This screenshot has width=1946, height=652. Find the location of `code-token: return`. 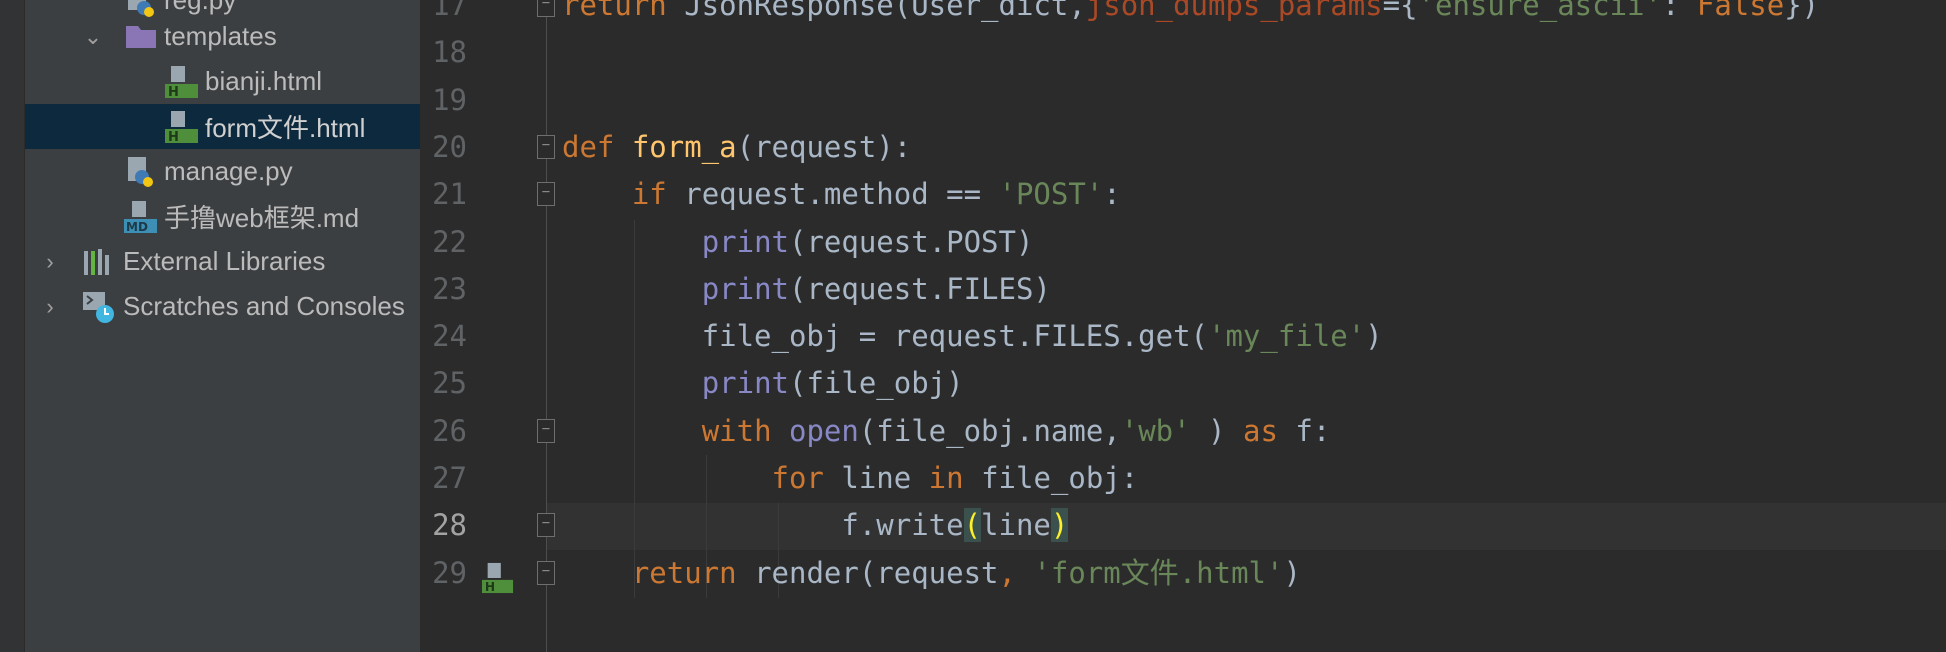

code-token: return is located at coordinates (693, 572).